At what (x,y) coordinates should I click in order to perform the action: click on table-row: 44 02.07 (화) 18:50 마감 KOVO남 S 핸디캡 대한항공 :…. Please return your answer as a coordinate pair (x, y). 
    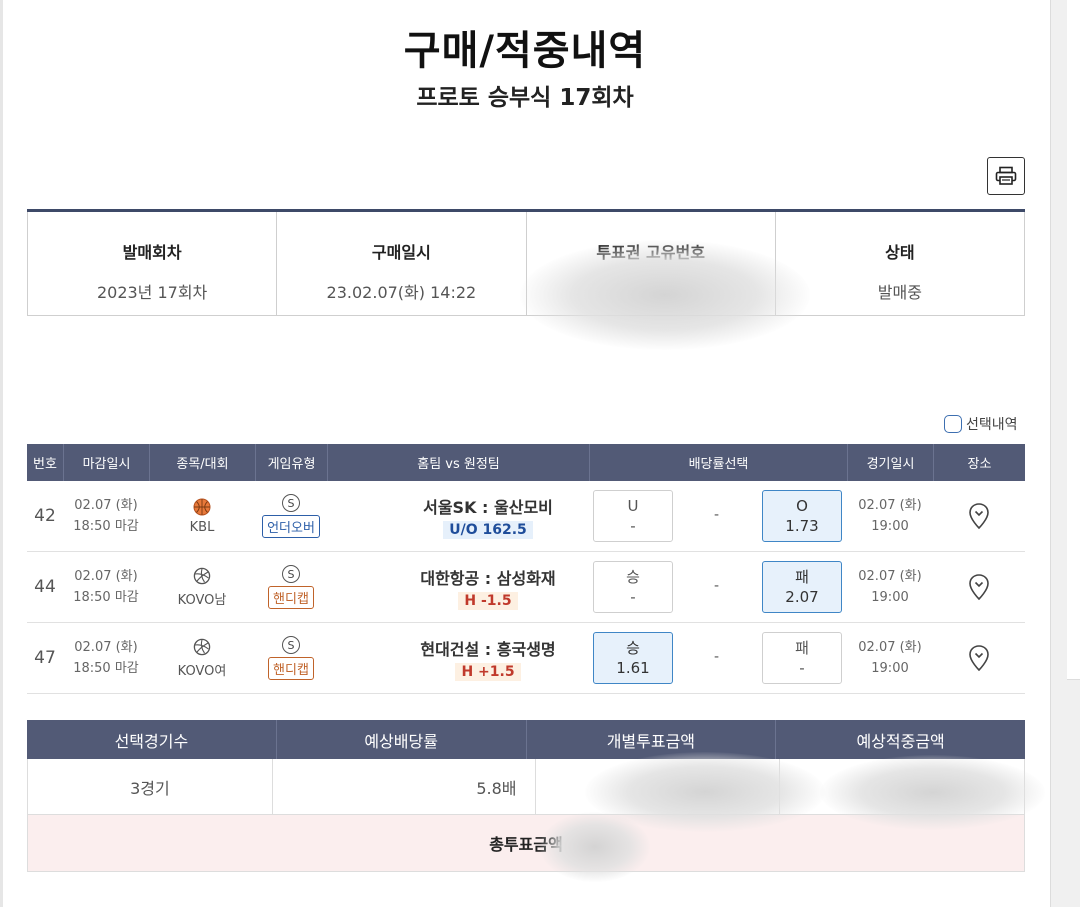
    Looking at the image, I should click on (526, 587).